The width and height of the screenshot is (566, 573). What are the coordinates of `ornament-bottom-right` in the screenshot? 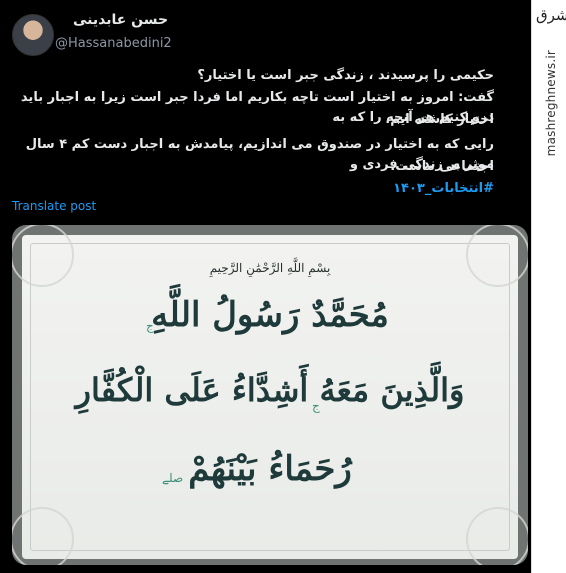 It's located at (497, 536).